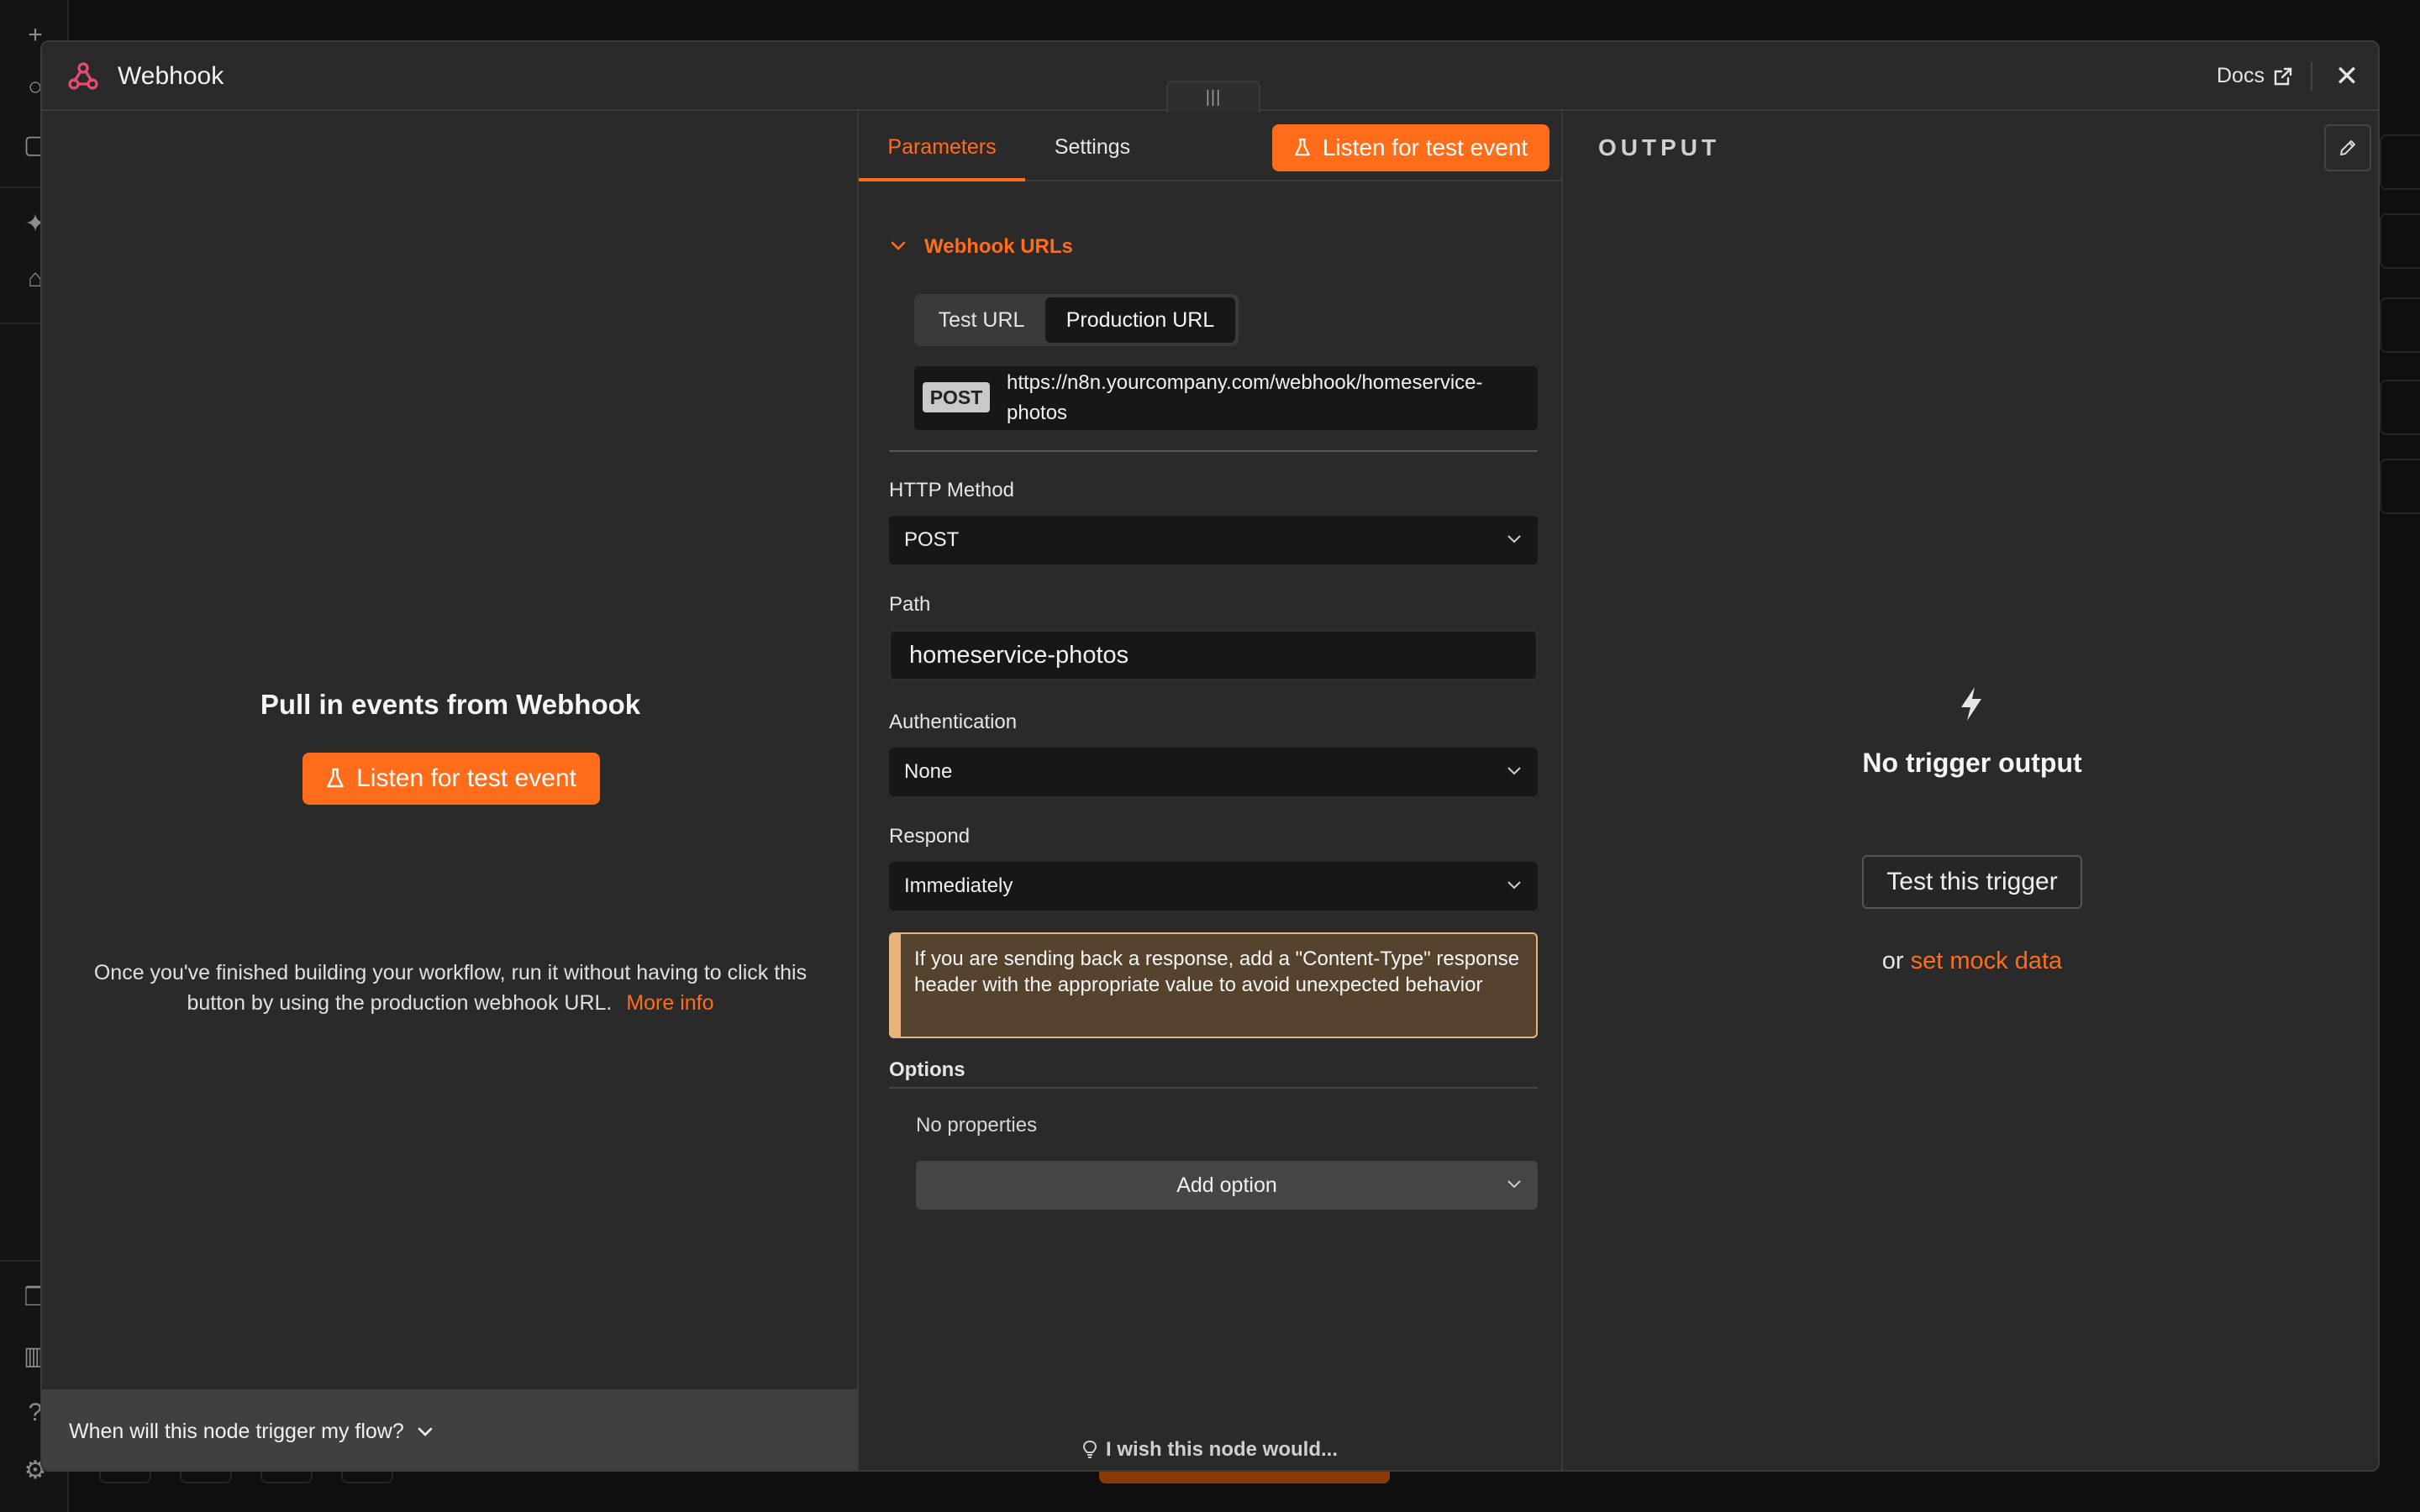 The height and width of the screenshot is (1512, 2420). I want to click on edit-output-button, so click(2347, 147).